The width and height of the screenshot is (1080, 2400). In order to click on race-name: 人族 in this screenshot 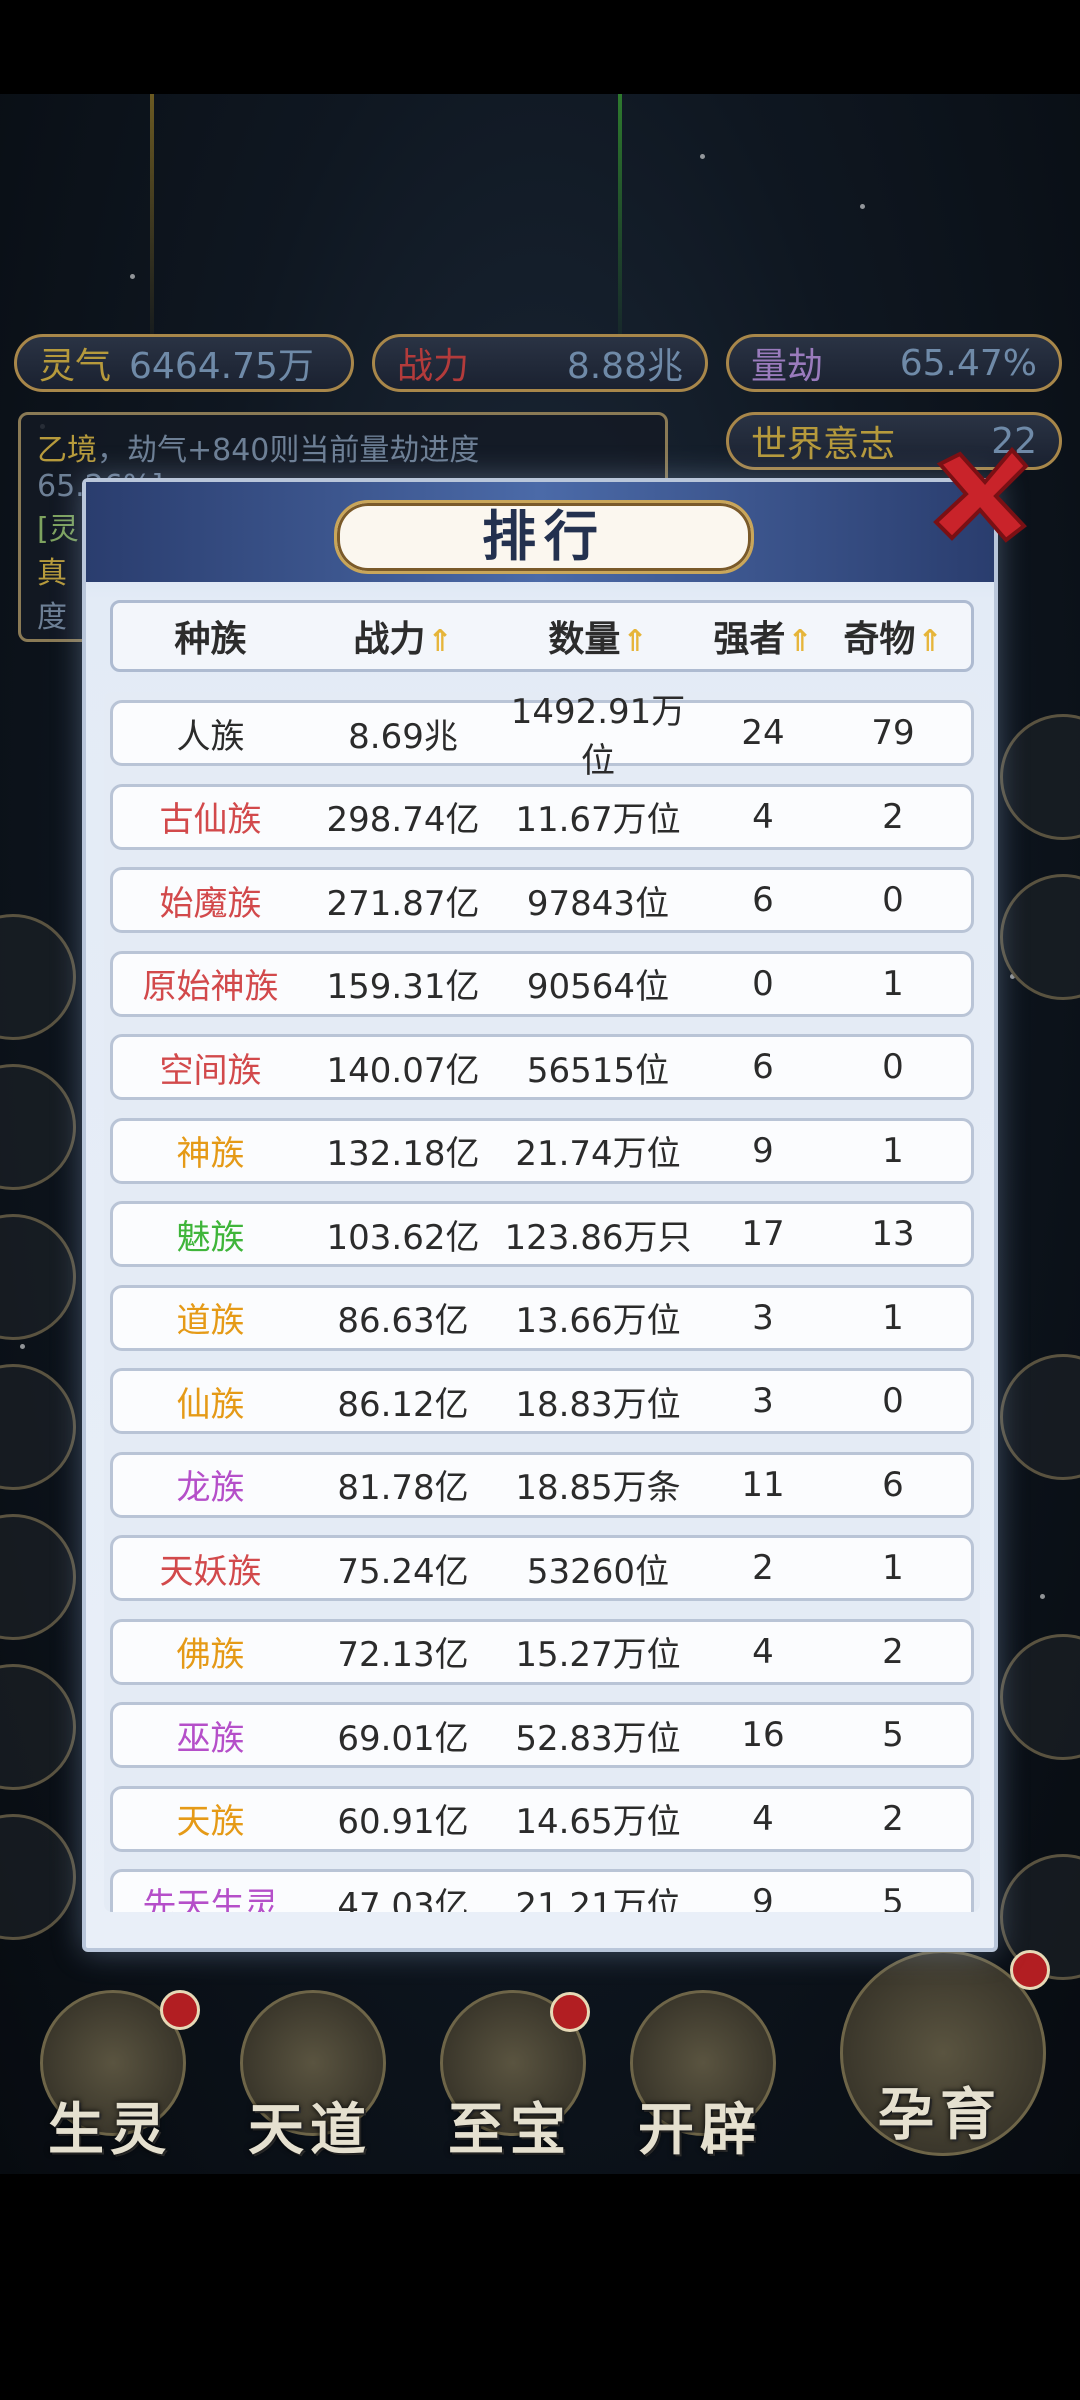, I will do `click(210, 736)`.